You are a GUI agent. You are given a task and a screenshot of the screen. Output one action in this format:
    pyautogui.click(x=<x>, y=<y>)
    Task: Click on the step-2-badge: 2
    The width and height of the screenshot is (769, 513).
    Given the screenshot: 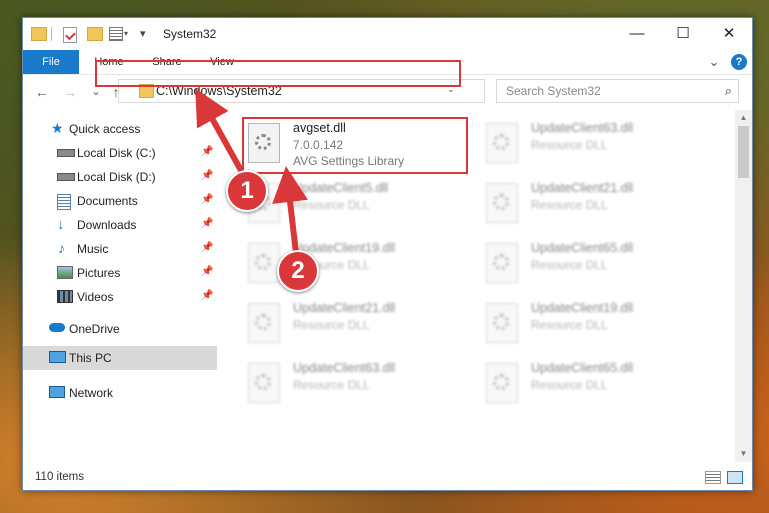 What is the action you would take?
    pyautogui.click(x=298, y=271)
    